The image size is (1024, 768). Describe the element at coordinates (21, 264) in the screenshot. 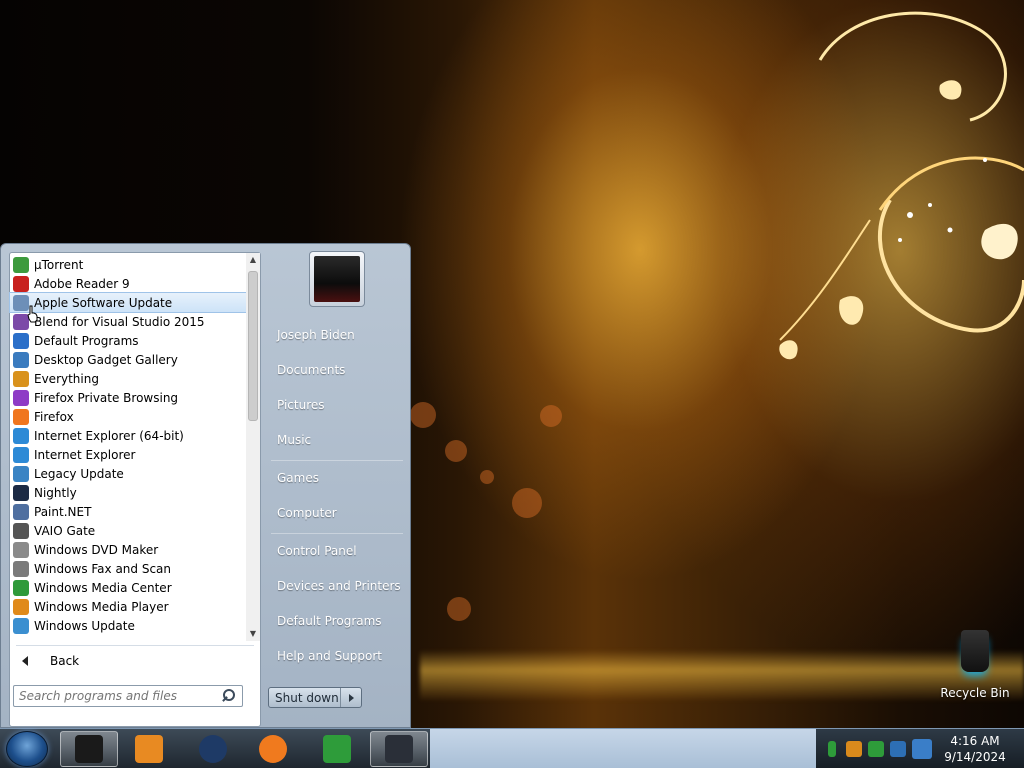

I see `utorrent-icon` at that location.